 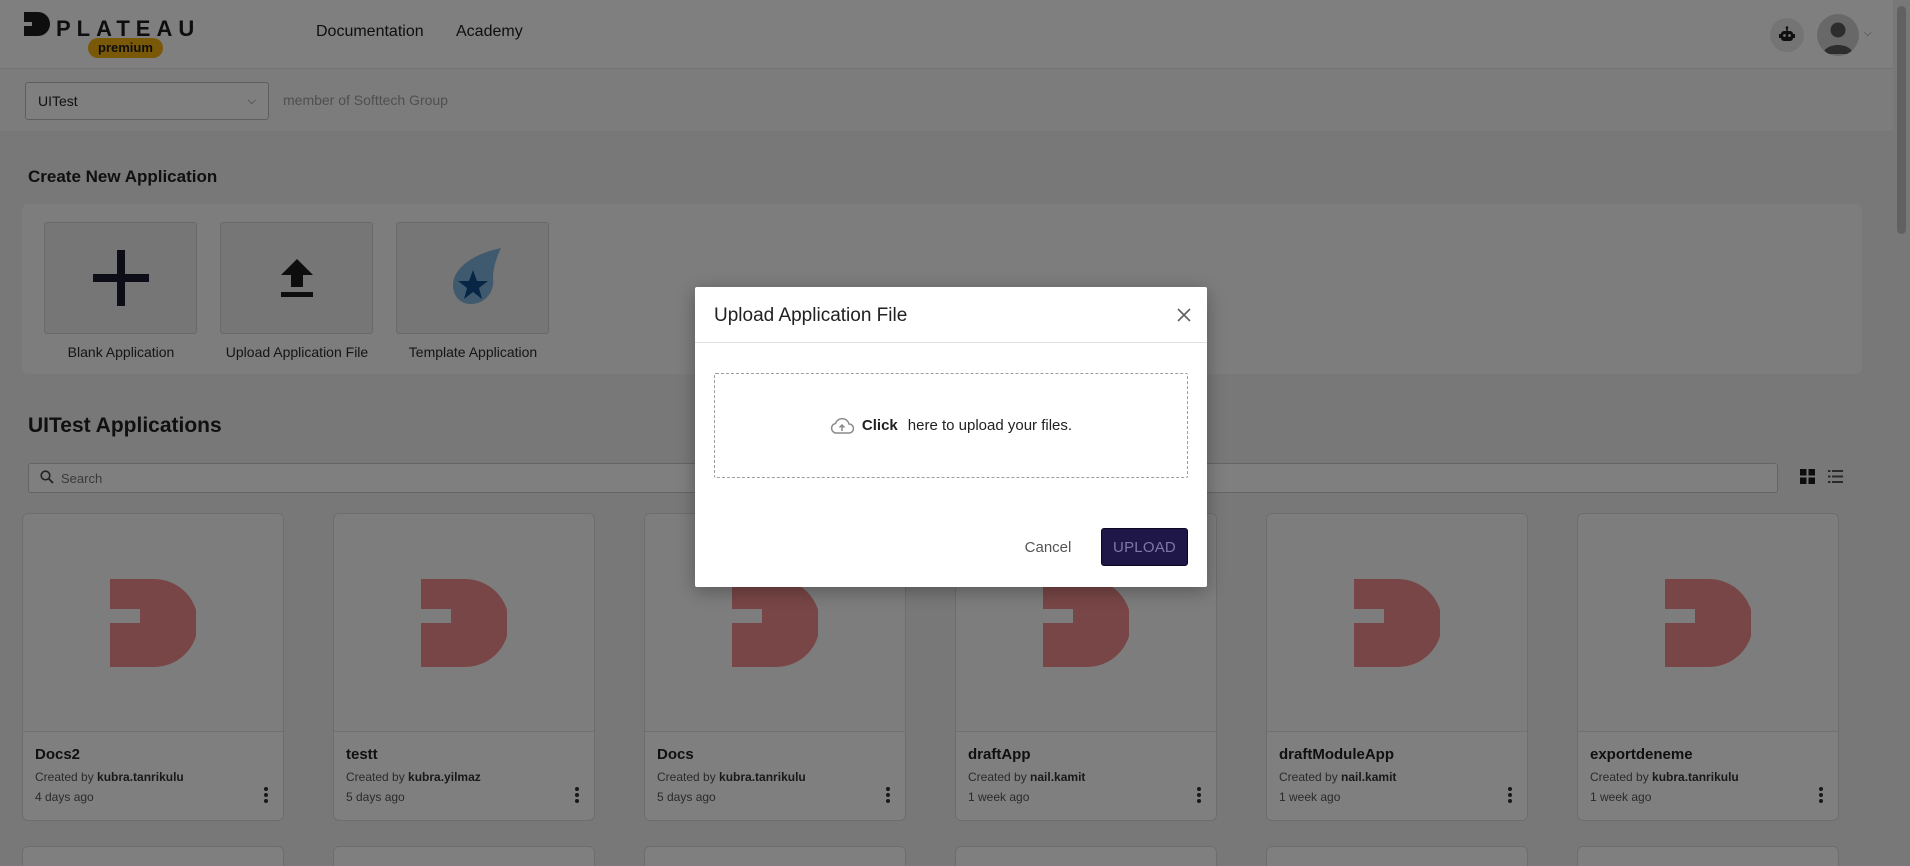 What do you see at coordinates (1144, 547) in the screenshot?
I see `upload-button: UPLOAD` at bounding box center [1144, 547].